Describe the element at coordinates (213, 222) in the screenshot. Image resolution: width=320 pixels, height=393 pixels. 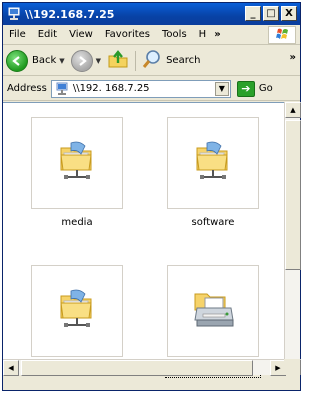
I see `item-label-software: software` at that location.